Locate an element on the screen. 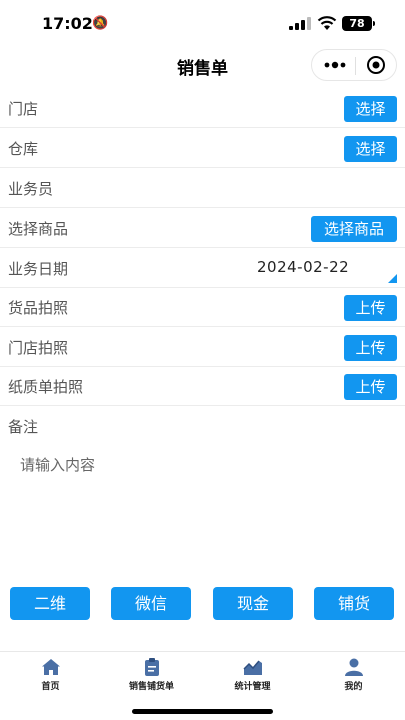 This screenshot has height=720, width=405. upload-store-photo-button: 上传 is located at coordinates (370, 348).